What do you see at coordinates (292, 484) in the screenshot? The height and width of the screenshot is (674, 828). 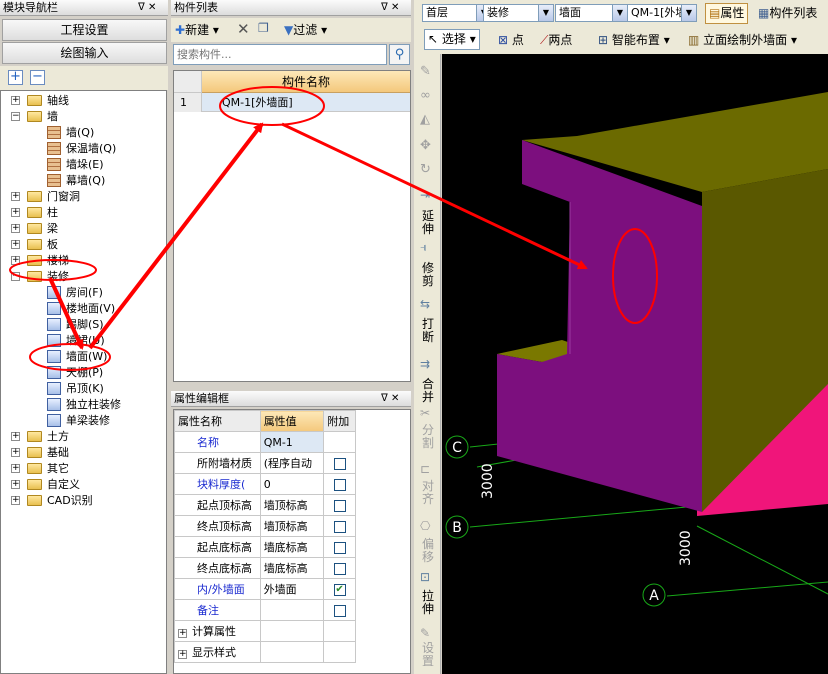 I see `property-value: 0` at bounding box center [292, 484].